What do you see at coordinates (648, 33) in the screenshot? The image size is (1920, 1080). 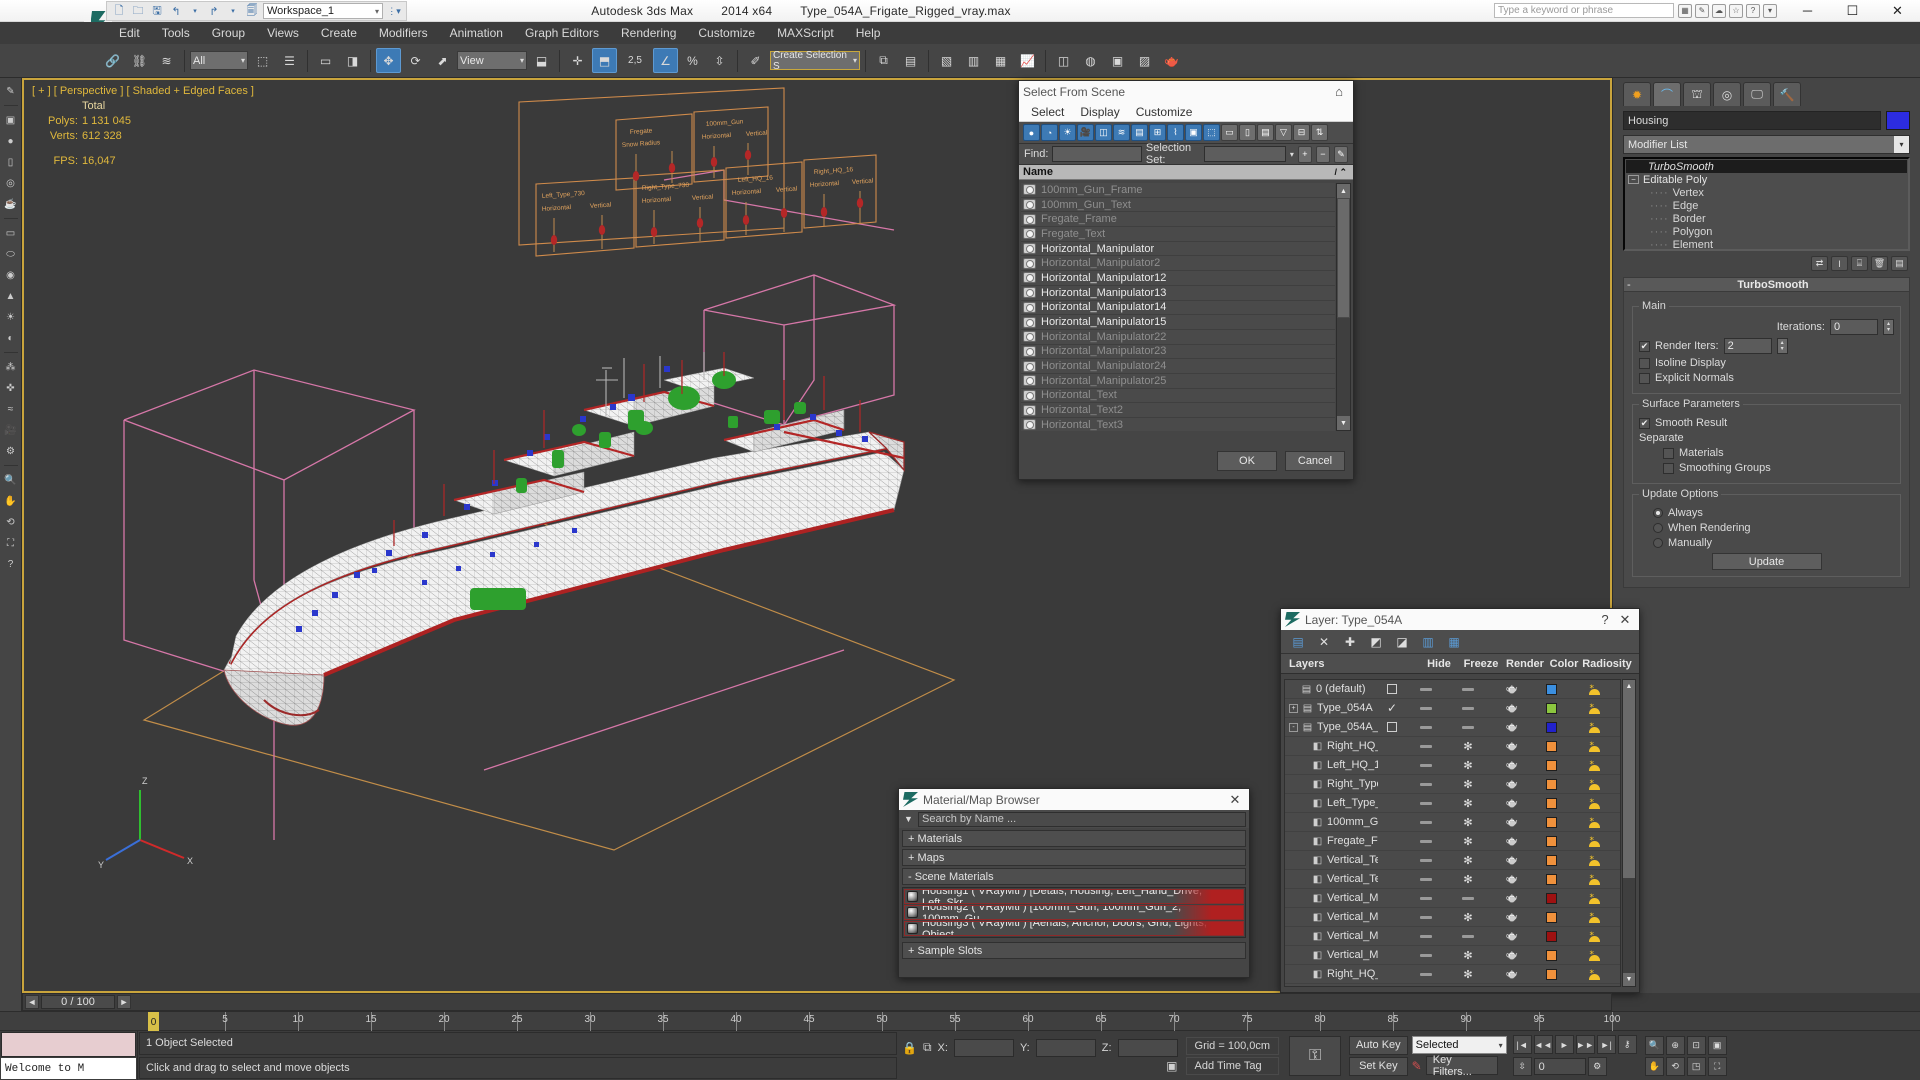 I see `menu-item-rendering: Rendering` at bounding box center [648, 33].